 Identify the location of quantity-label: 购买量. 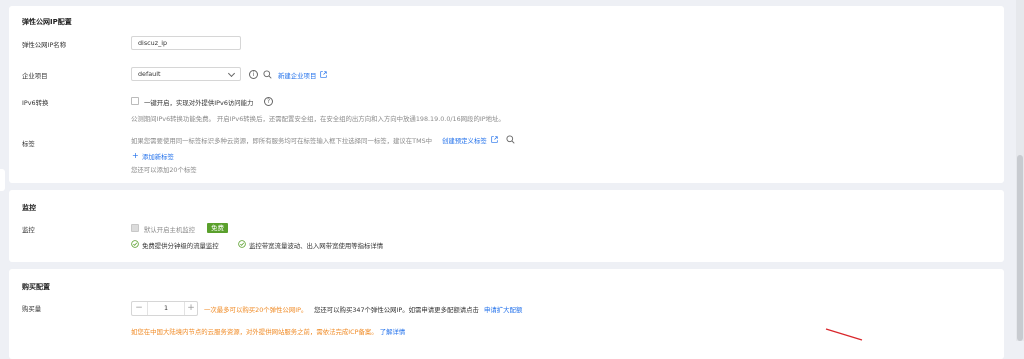
(32, 309).